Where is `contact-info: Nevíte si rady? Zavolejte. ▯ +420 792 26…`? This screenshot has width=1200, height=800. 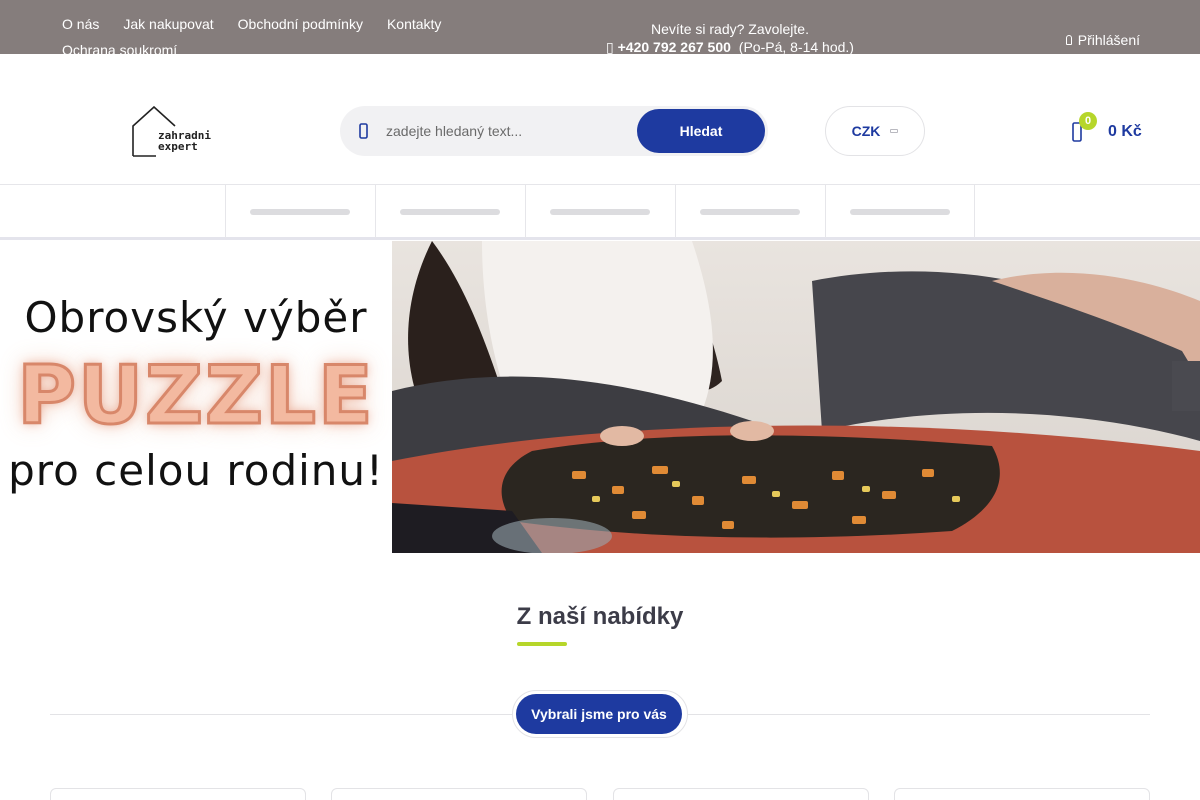 contact-info: Nevíte si rady? Zavolejte. ▯ +420 792 26… is located at coordinates (730, 38).